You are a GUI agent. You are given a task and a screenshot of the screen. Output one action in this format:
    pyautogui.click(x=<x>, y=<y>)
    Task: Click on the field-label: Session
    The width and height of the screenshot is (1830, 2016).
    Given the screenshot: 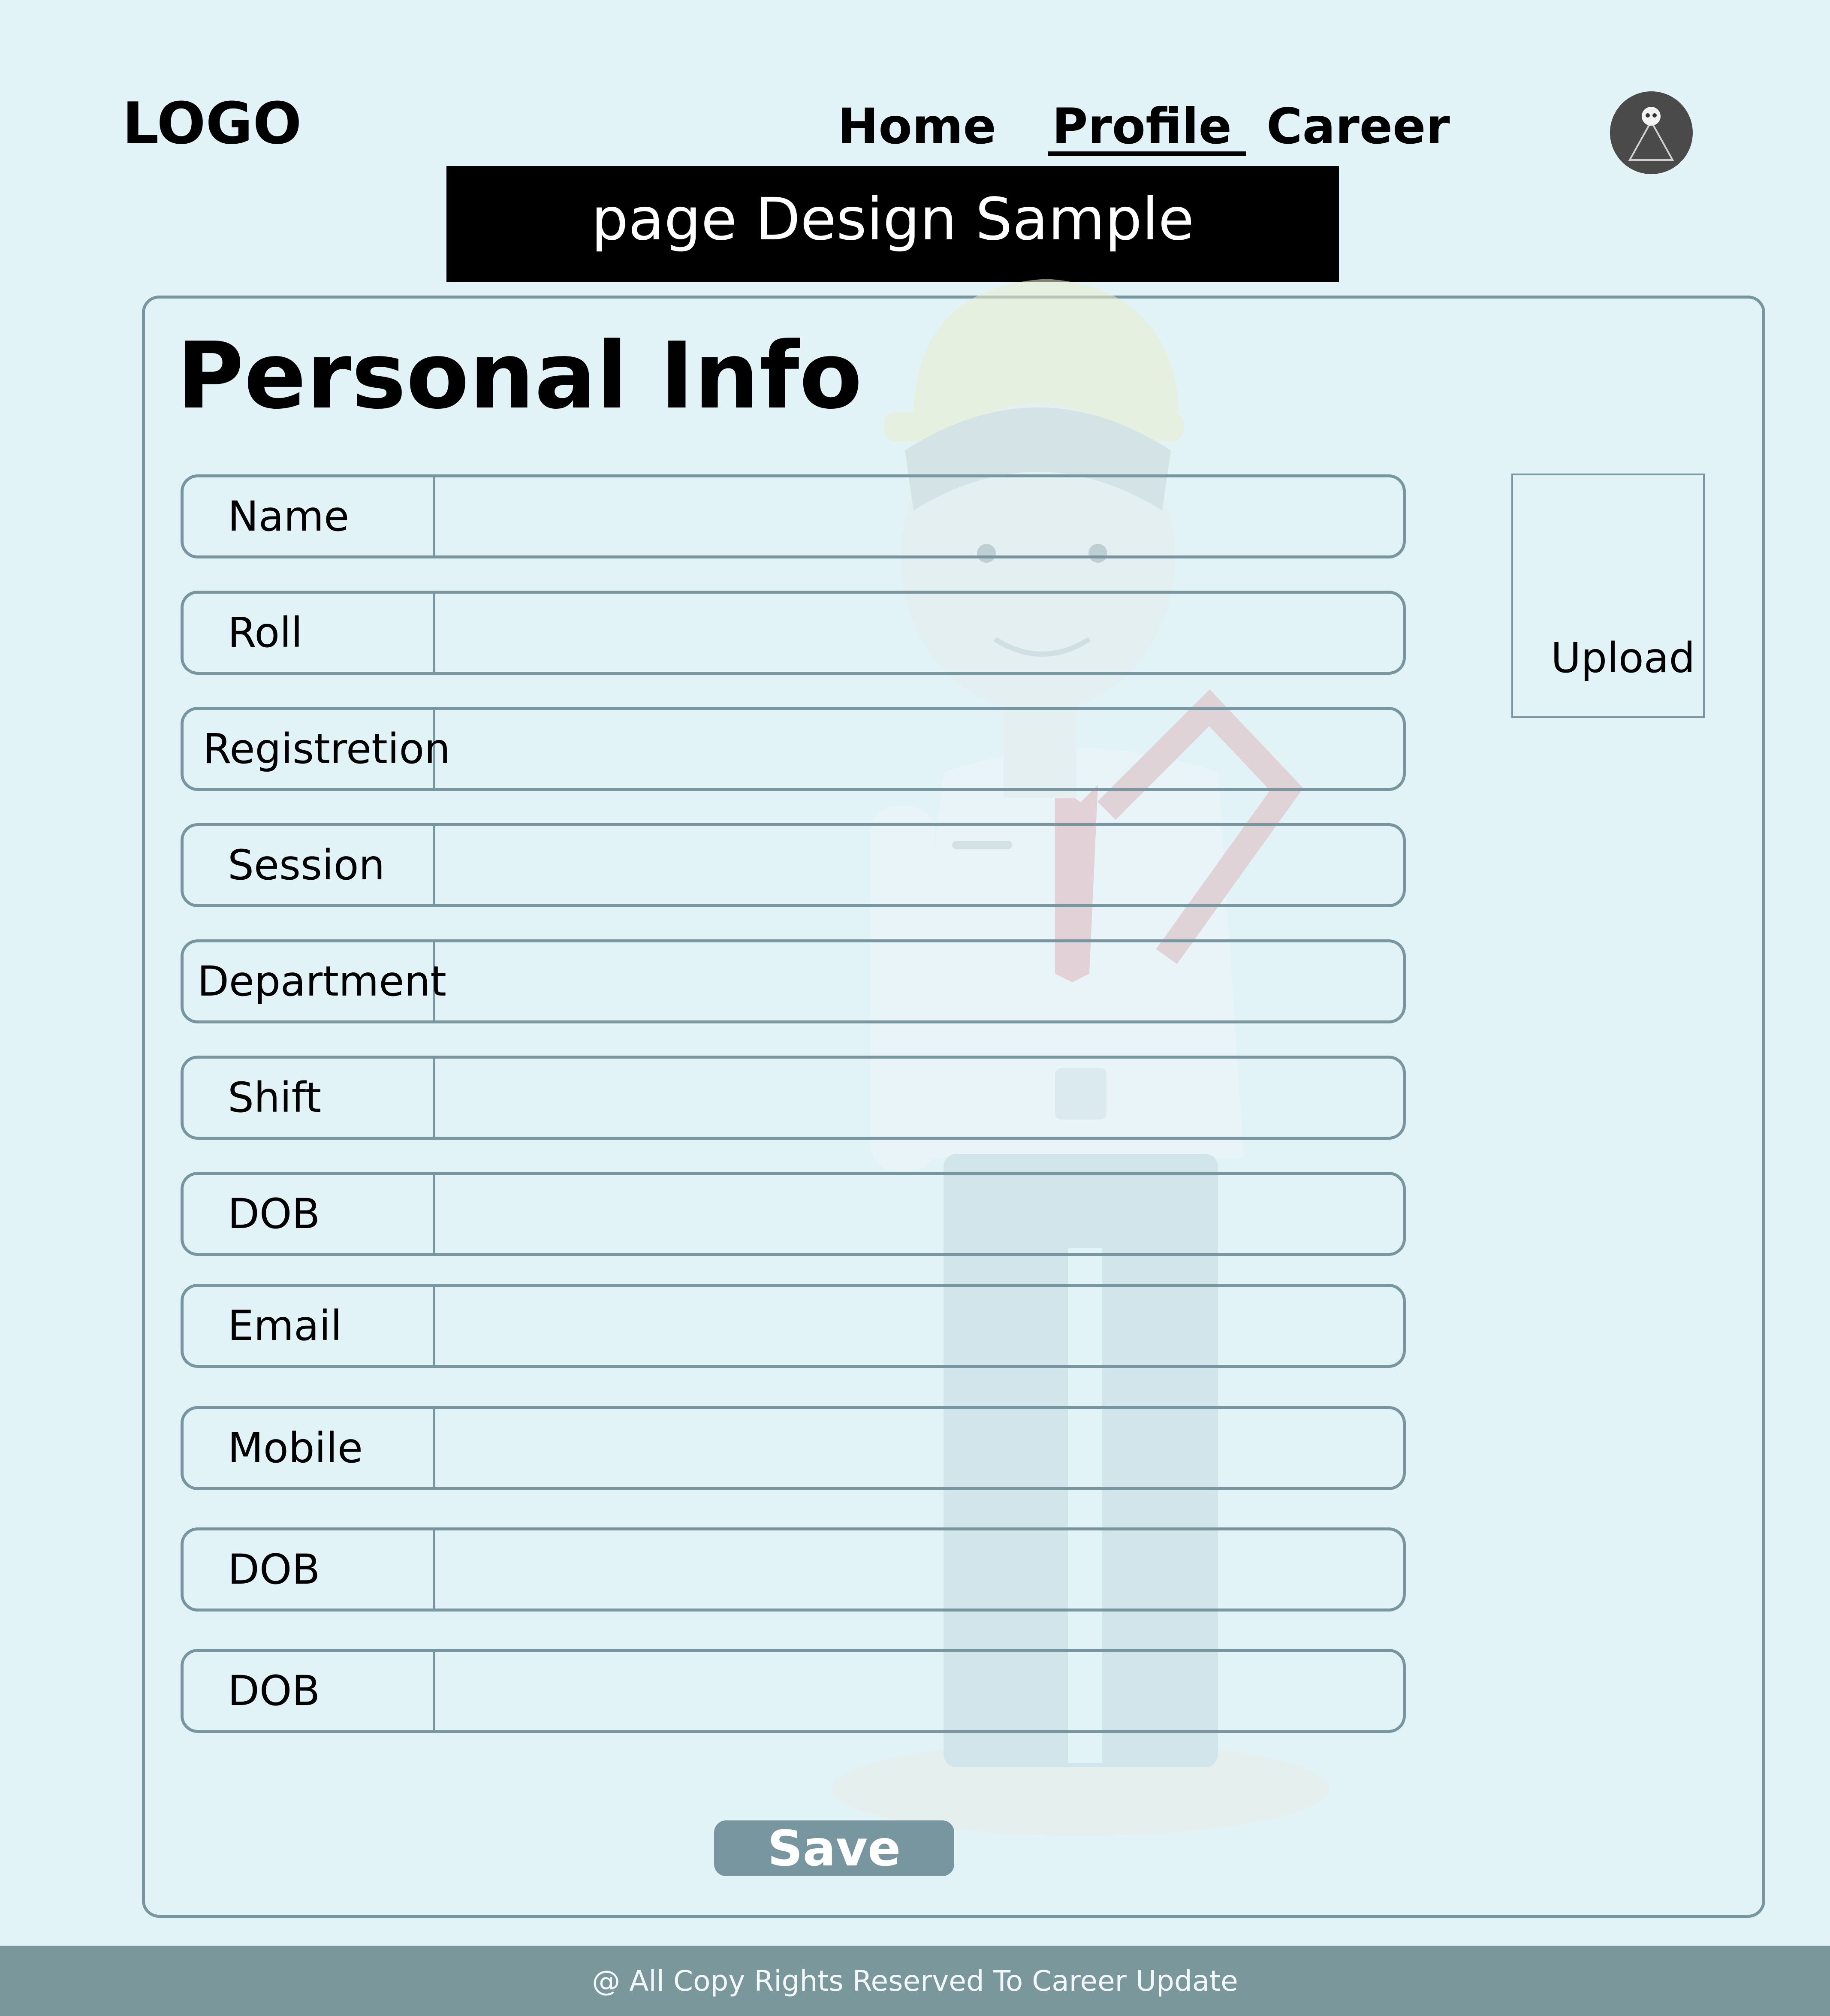 What is the action you would take?
    pyautogui.click(x=306, y=865)
    